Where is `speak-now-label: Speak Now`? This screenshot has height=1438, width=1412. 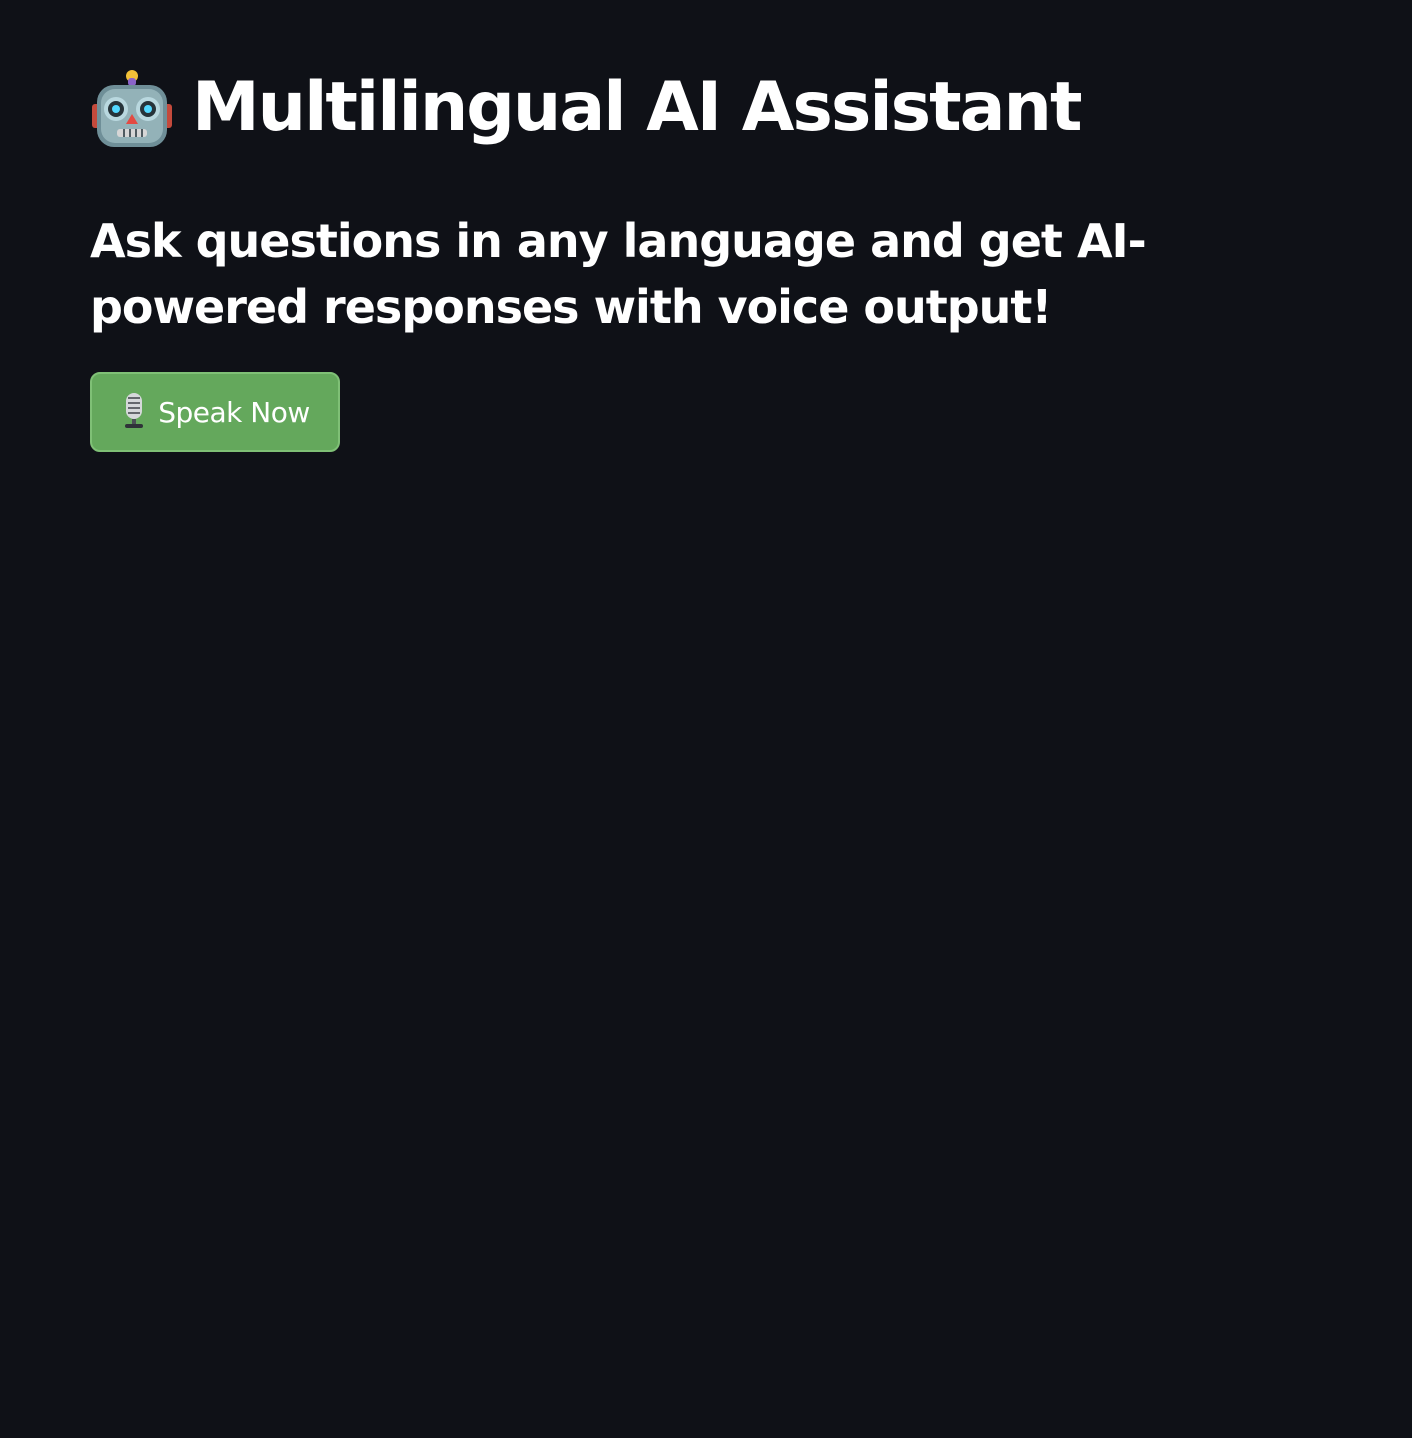 speak-now-label: Speak Now is located at coordinates (234, 412).